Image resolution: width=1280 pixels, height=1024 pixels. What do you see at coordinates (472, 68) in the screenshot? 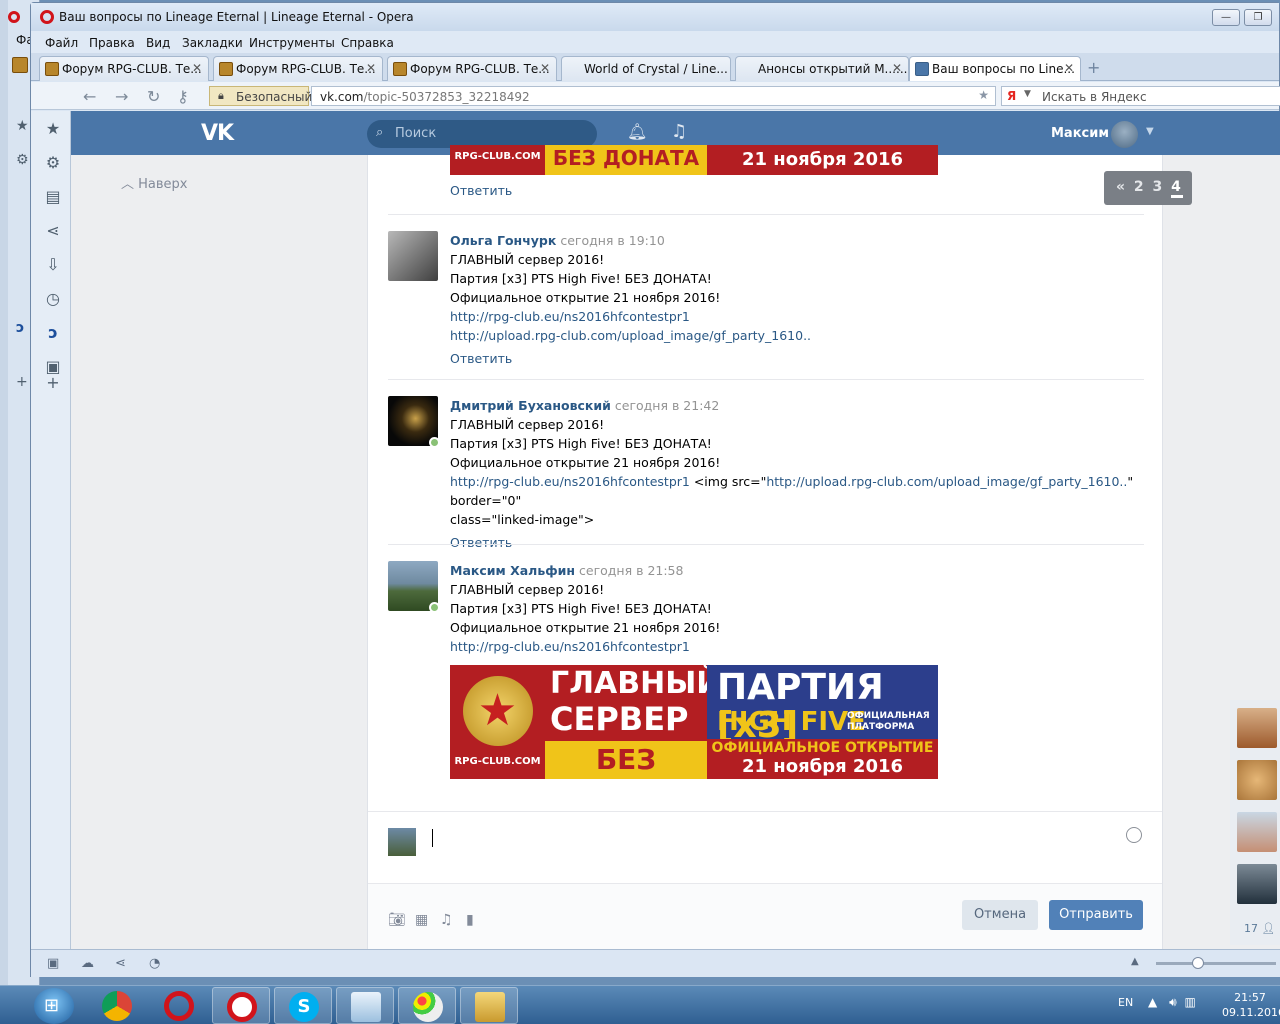
I see `tab-3: Форум RPG-CLUB. Те... ✕` at bounding box center [472, 68].